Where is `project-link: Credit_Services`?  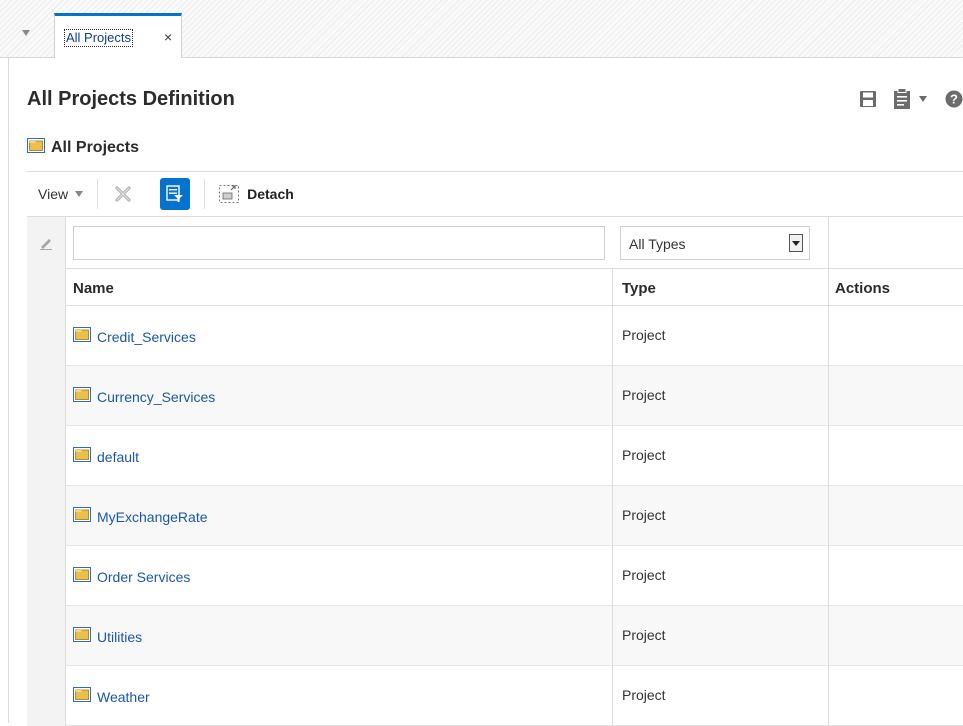 project-link: Credit_Services is located at coordinates (146, 337).